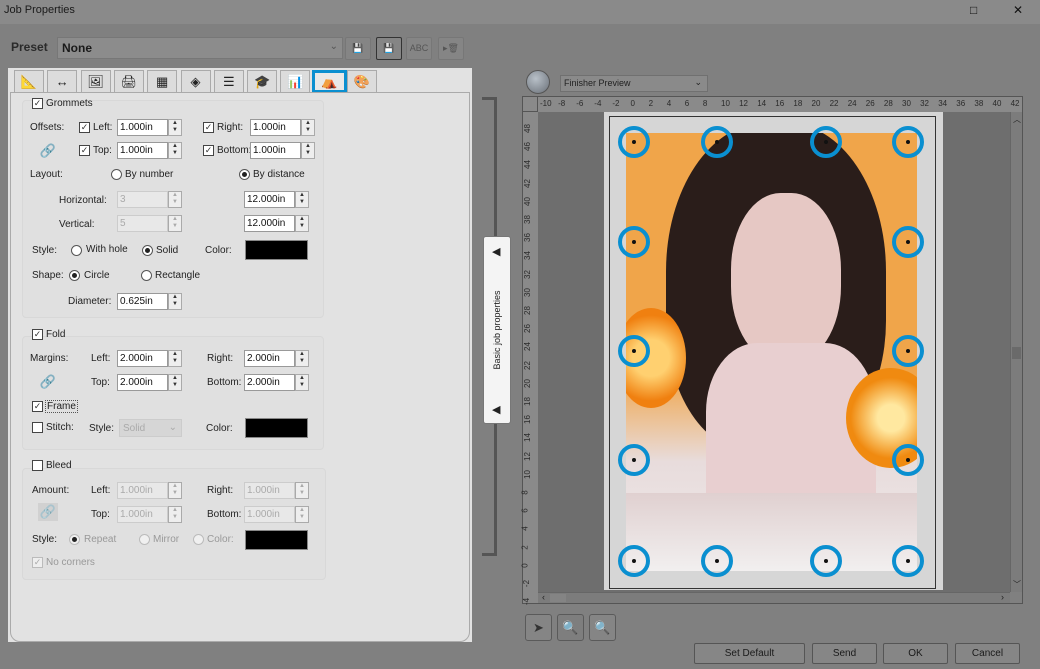 The height and width of the screenshot is (669, 1040). I want to click on horizontal-distance-spinner: ▲ ▼, so click(302, 199).